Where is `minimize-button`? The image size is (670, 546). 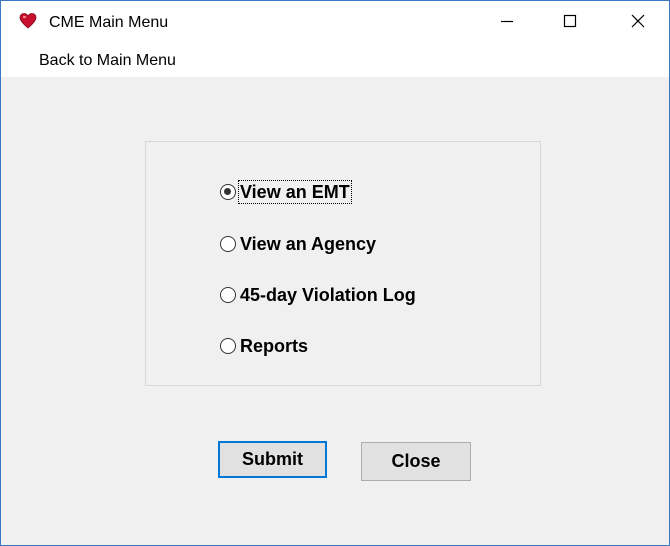
minimize-button is located at coordinates (507, 23).